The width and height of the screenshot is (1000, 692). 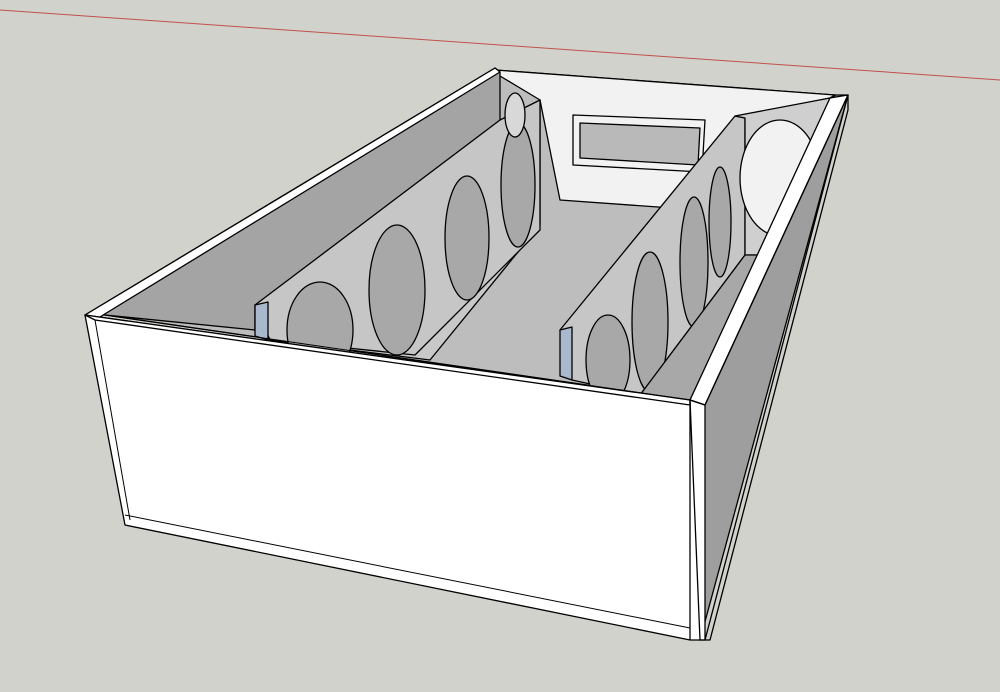 What do you see at coordinates (261, 321) in the screenshot?
I see `left-baffle-cut-edge` at bounding box center [261, 321].